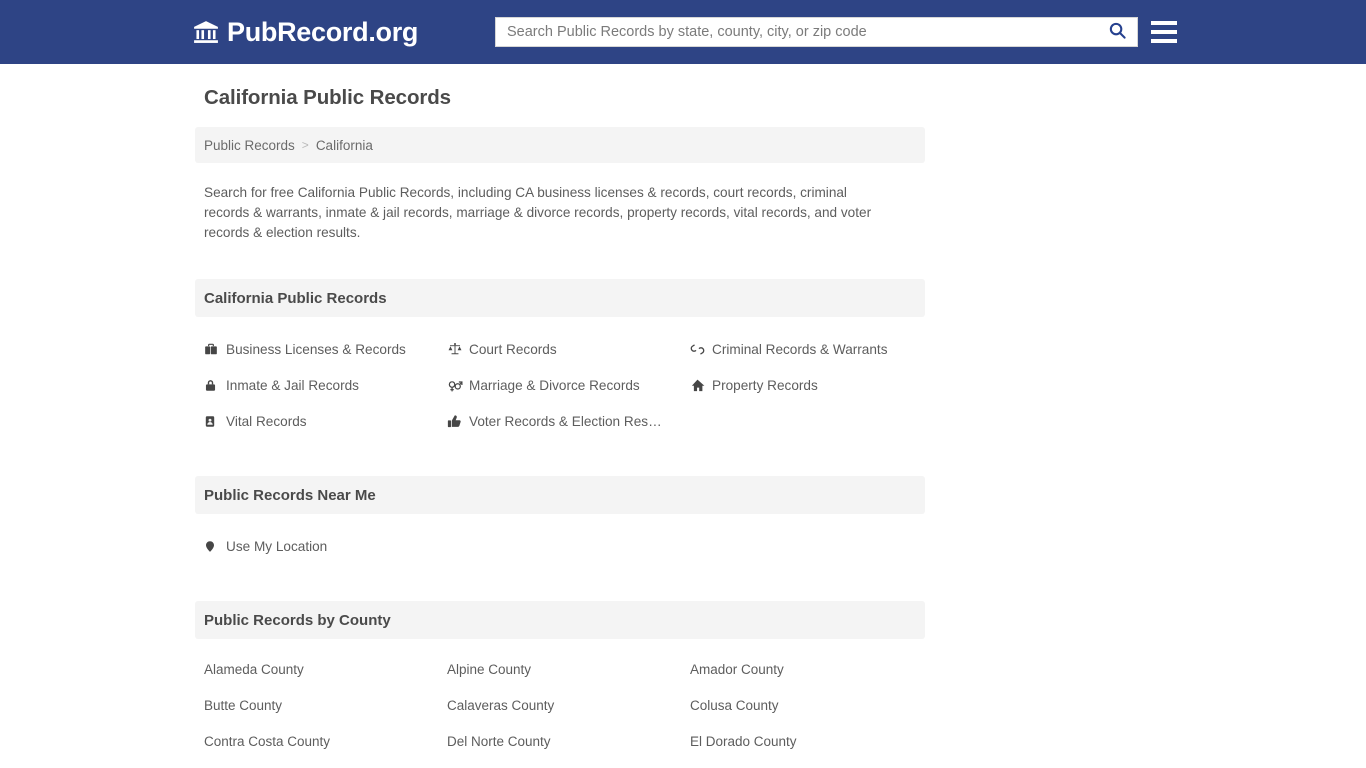 The width and height of the screenshot is (1366, 768). Describe the element at coordinates (266, 421) in the screenshot. I see `record-link-label: Vital Records` at that location.